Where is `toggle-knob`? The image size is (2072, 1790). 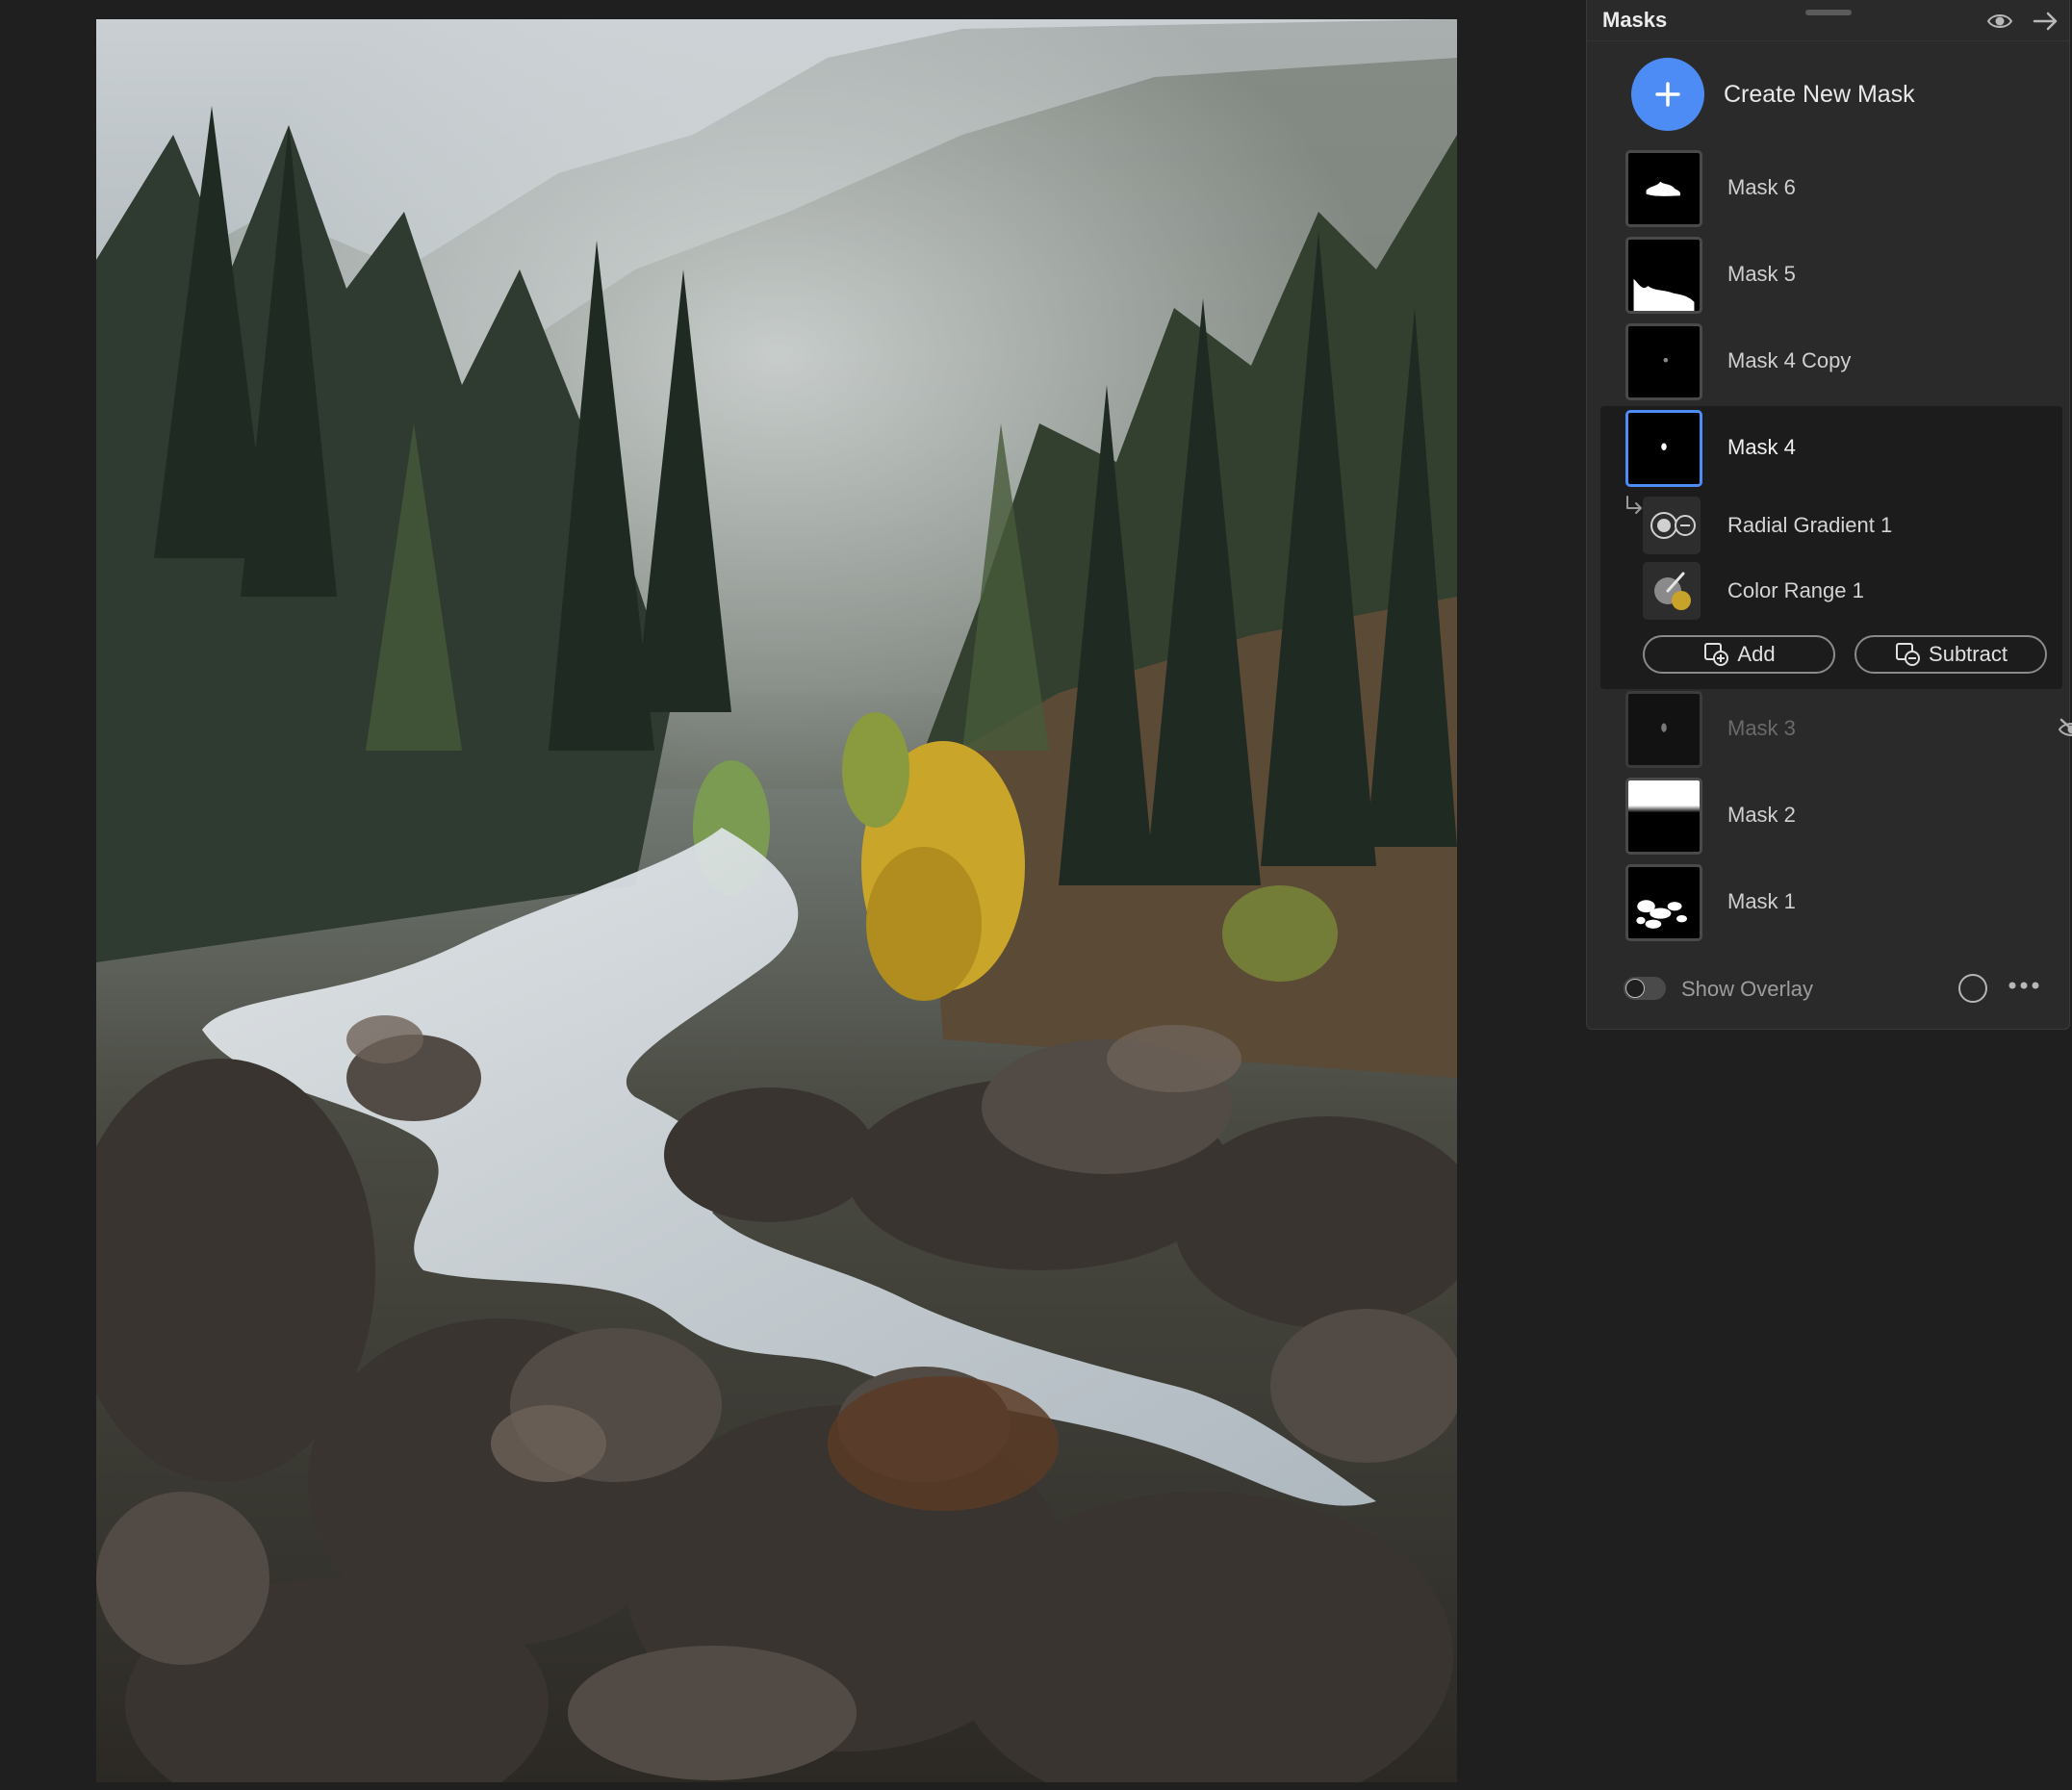
toggle-knob is located at coordinates (1635, 988).